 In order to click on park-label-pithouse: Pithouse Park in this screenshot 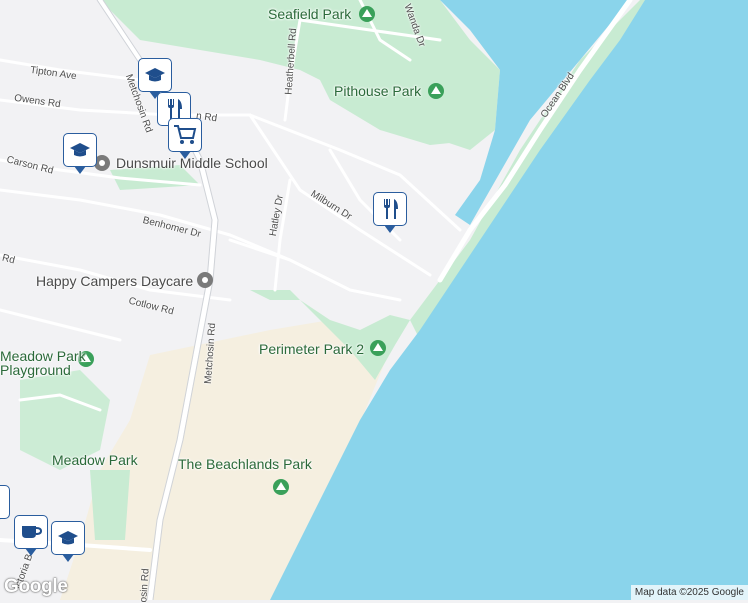, I will do `click(377, 91)`.